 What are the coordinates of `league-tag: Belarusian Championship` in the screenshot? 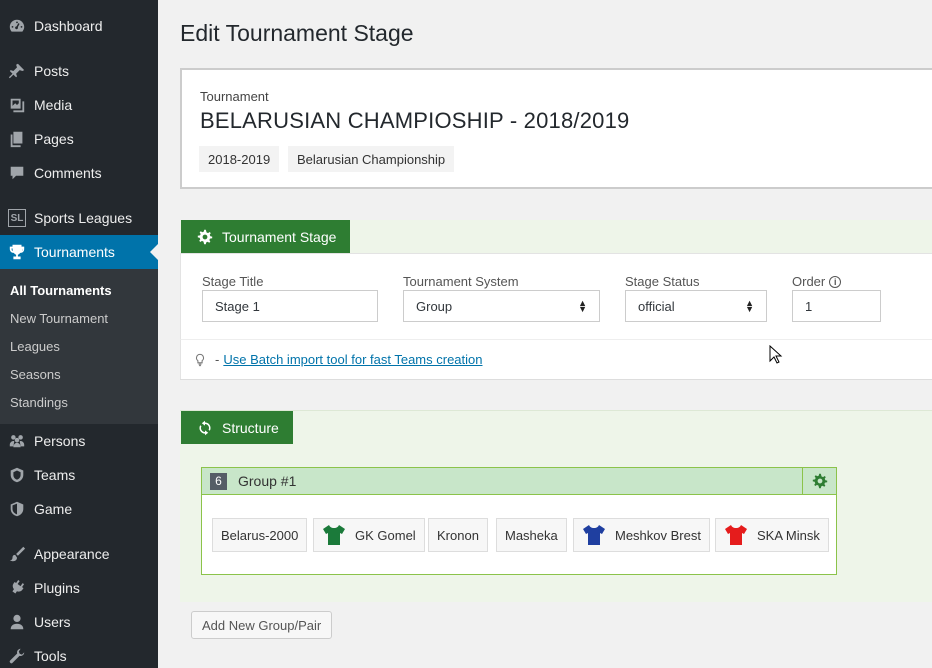 It's located at (371, 159).